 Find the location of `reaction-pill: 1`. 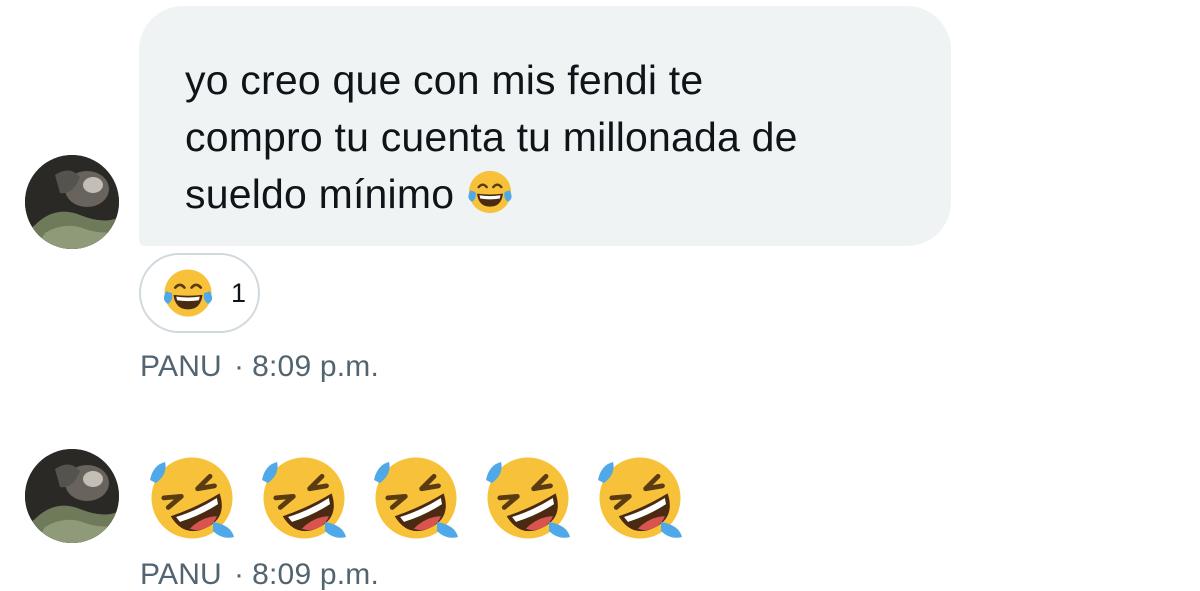

reaction-pill: 1 is located at coordinates (199, 293).